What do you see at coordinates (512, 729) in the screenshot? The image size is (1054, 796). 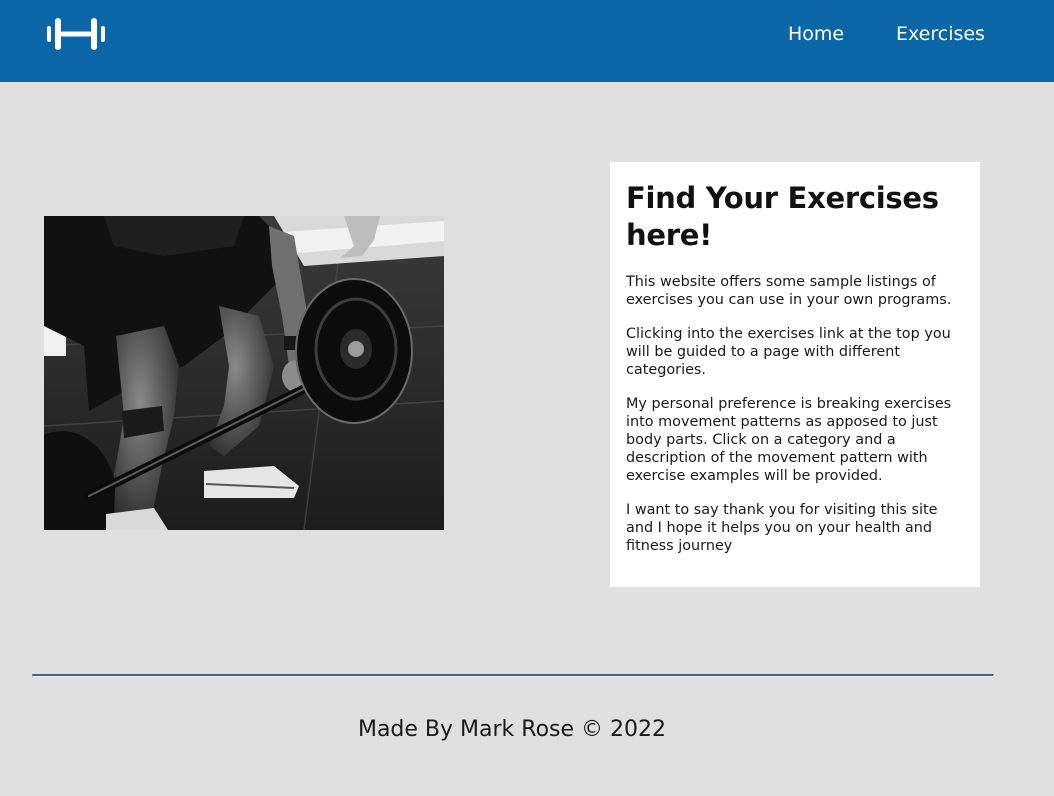 I see `footer-credit: Made By Mark Rose © 2022` at bounding box center [512, 729].